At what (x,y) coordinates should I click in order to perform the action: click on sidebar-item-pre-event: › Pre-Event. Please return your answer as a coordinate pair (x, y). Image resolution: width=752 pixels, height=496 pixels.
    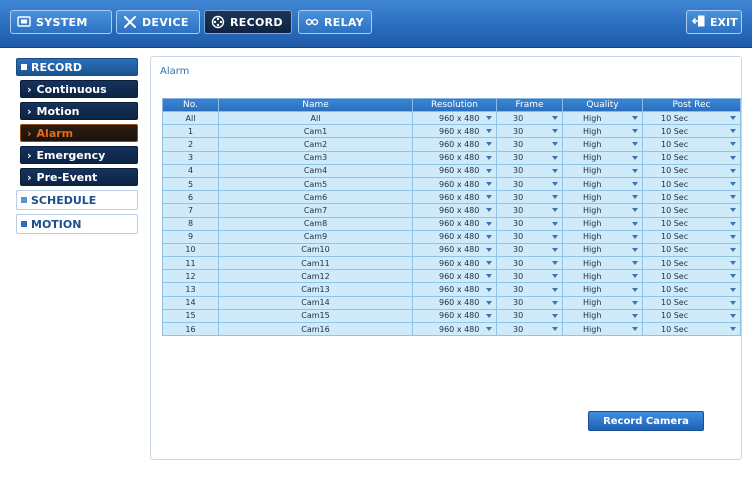
    Looking at the image, I should click on (79, 177).